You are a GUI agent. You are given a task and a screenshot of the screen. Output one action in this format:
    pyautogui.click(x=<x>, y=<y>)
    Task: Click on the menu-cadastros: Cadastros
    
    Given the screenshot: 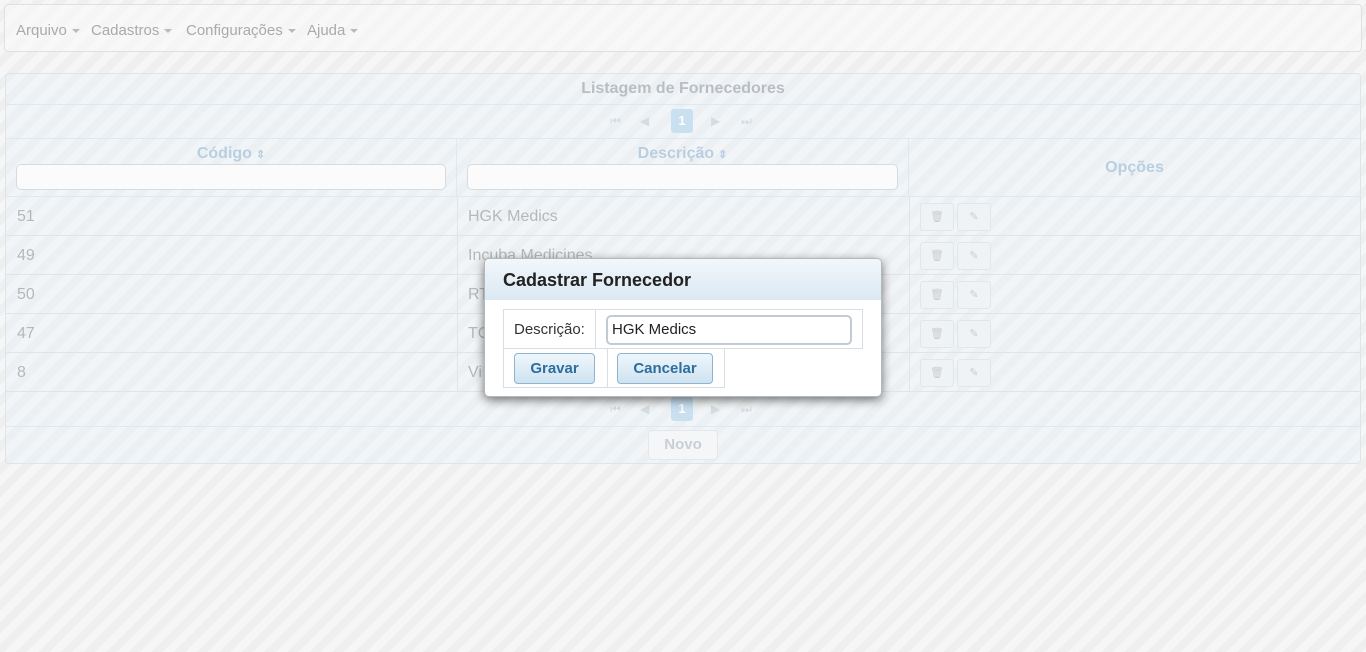 What is the action you would take?
    pyautogui.click(x=132, y=30)
    